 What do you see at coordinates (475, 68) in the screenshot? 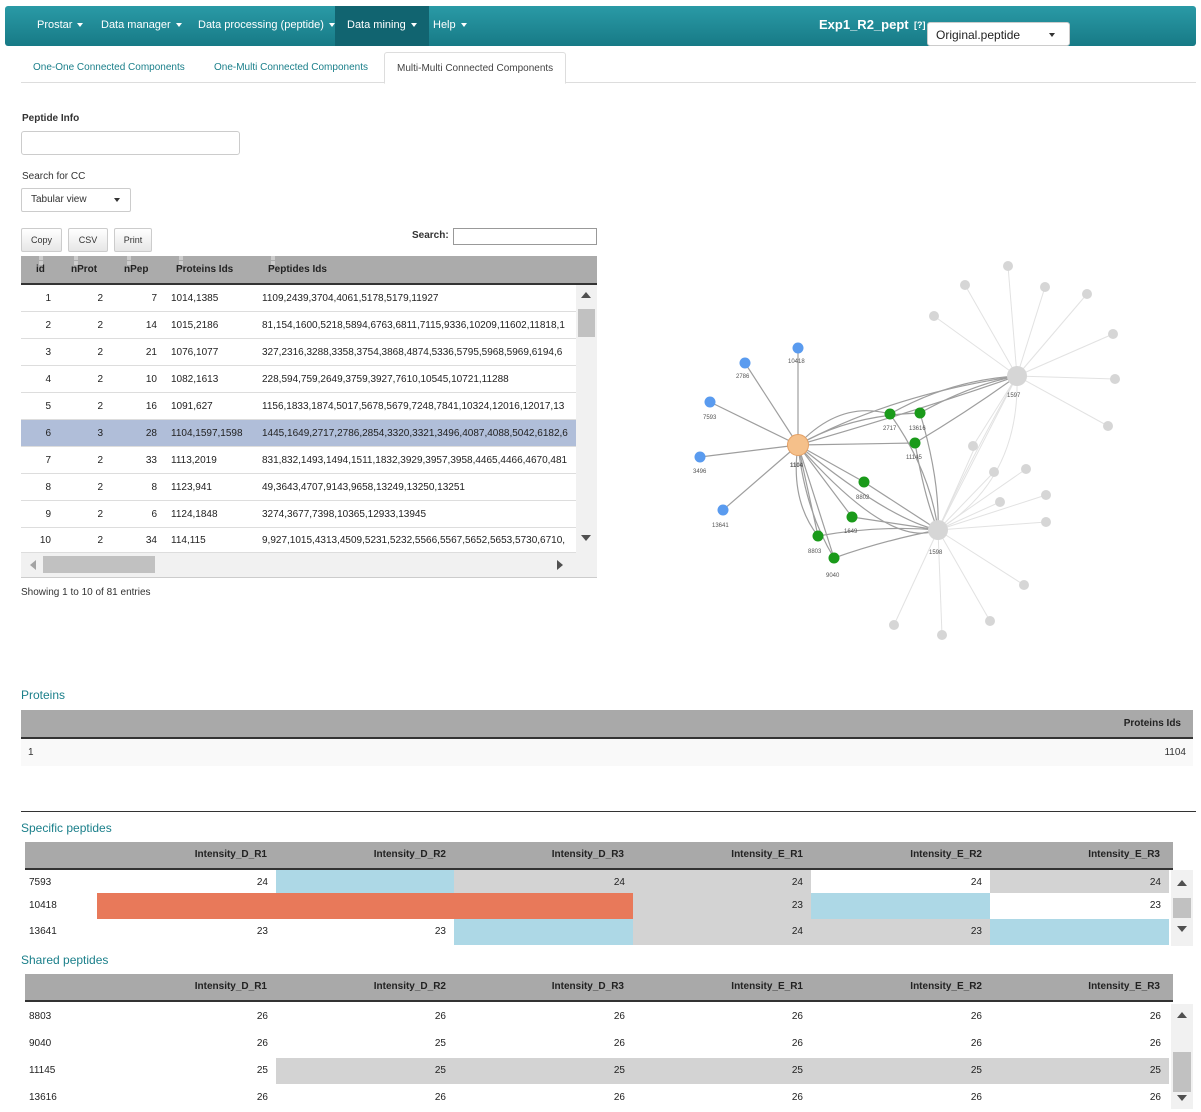
I see `tab-multi-multi: Multi-Multi Connected Components` at bounding box center [475, 68].